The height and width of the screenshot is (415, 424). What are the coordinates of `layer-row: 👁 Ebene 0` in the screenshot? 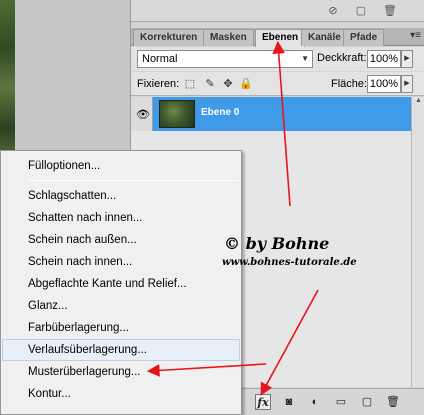 It's located at (271, 114).